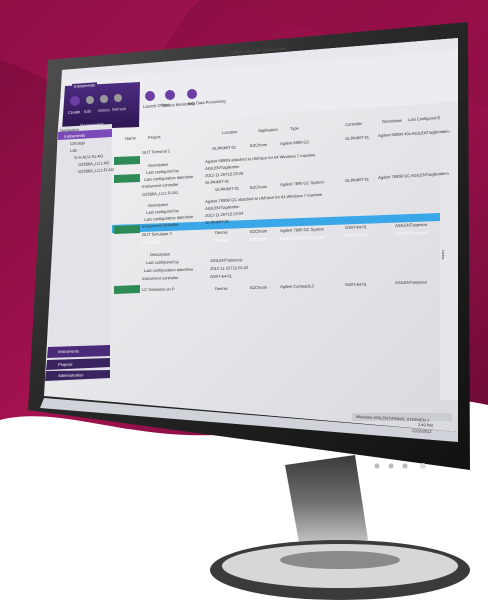 The height and width of the screenshot is (614, 488). What do you see at coordinates (221, 240) in the screenshot?
I see `row-4-location: Dennis` at bounding box center [221, 240].